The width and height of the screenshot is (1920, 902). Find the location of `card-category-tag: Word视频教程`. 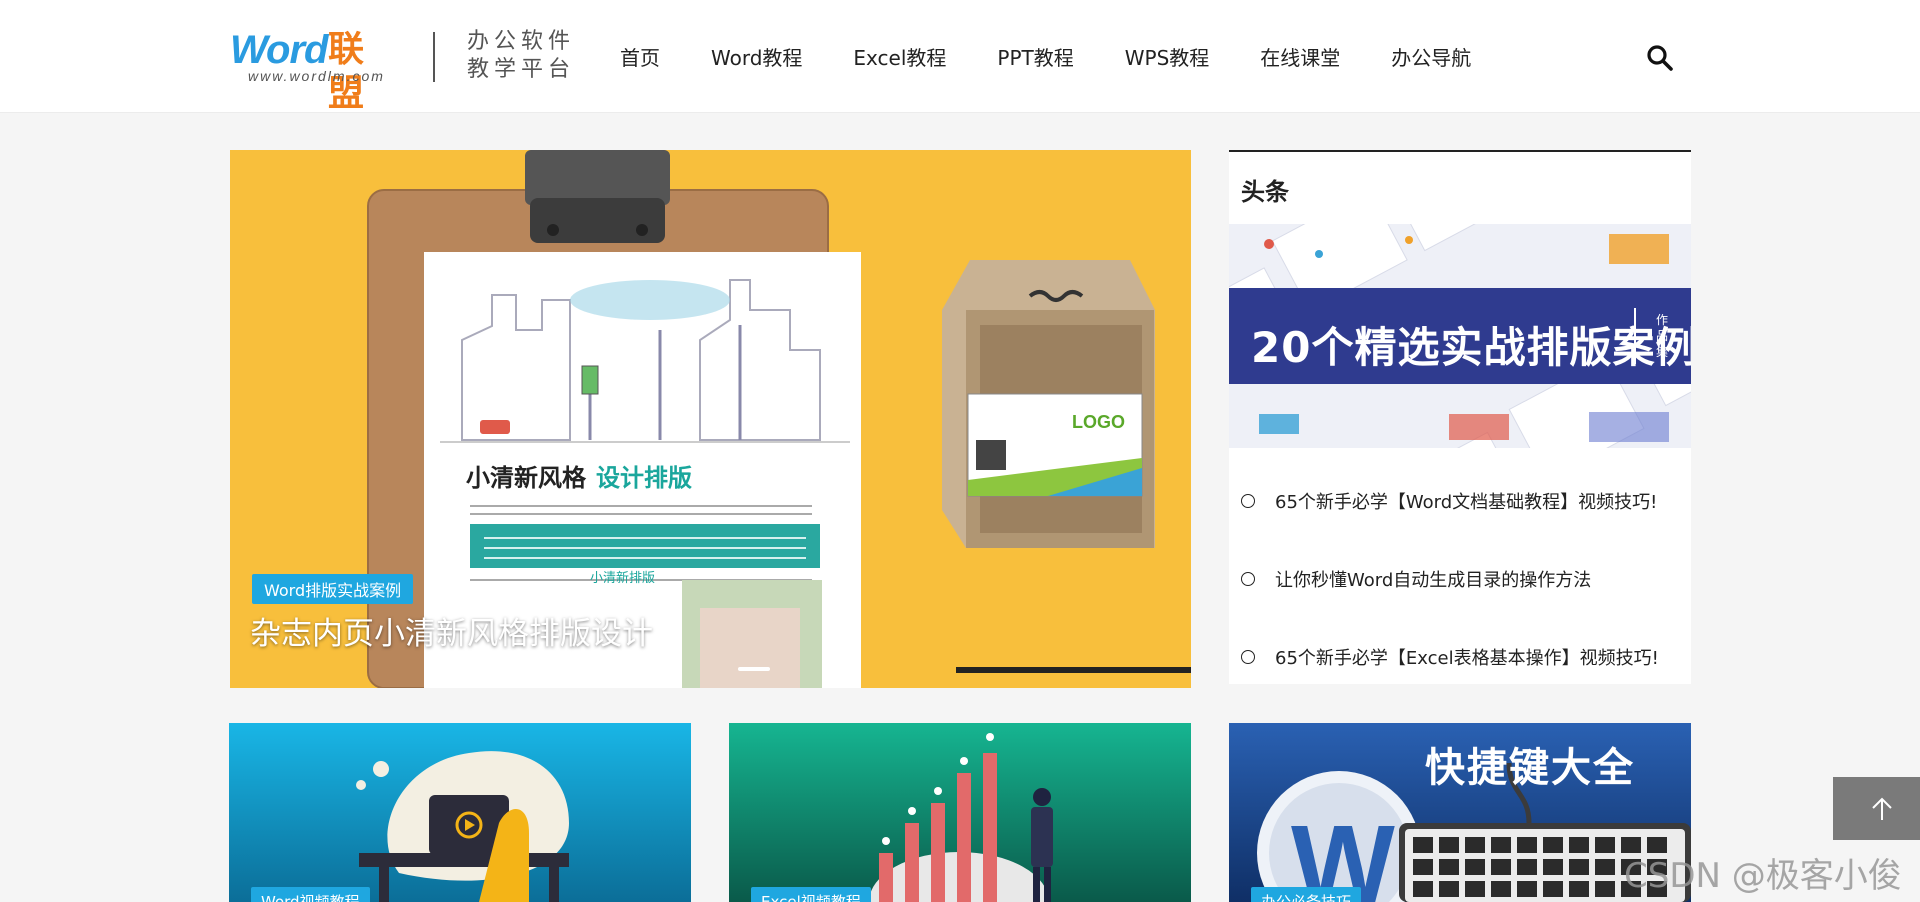

card-category-tag: Word视频教程 is located at coordinates (310, 894).